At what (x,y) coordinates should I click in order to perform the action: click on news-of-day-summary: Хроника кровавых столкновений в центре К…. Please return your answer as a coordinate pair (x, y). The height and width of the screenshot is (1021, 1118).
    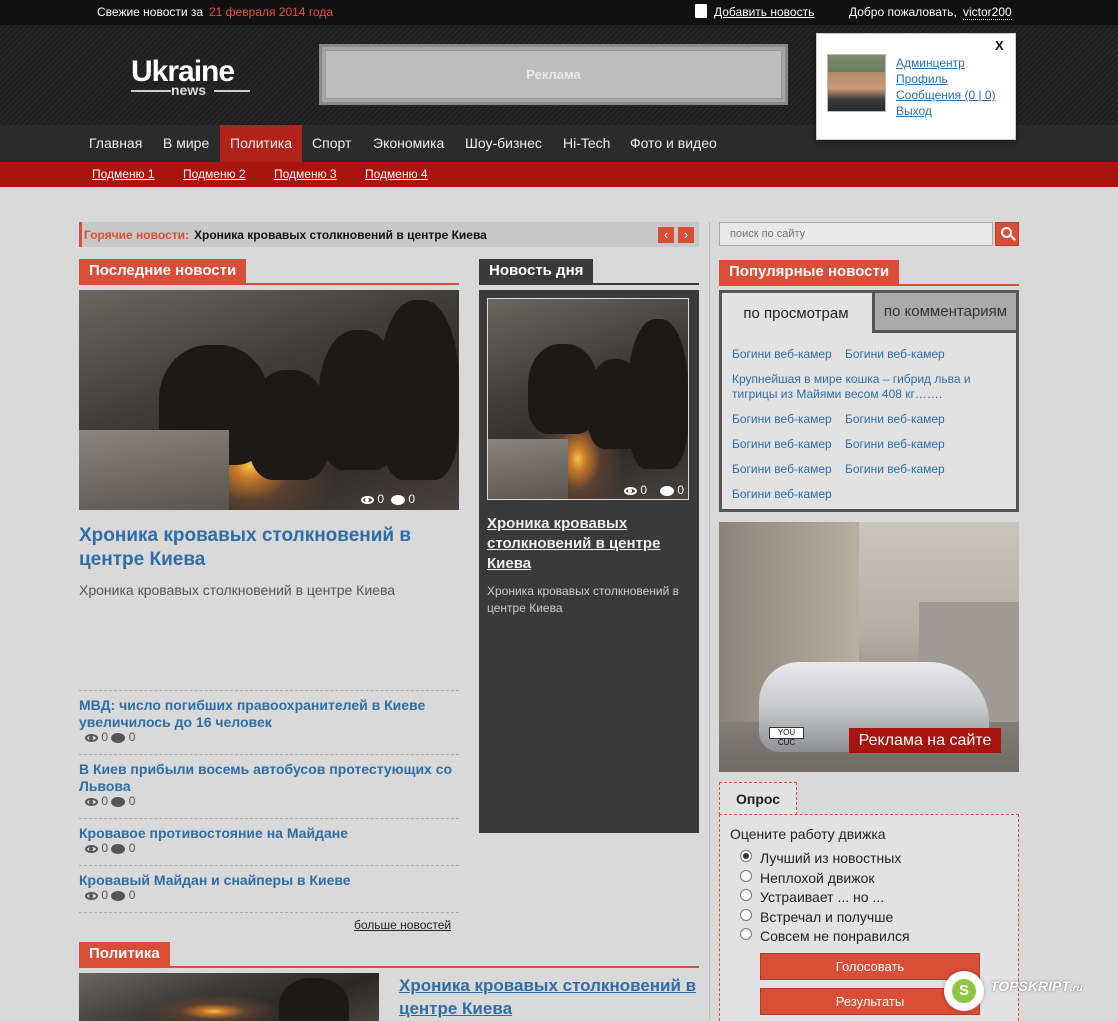
    Looking at the image, I should click on (583, 599).